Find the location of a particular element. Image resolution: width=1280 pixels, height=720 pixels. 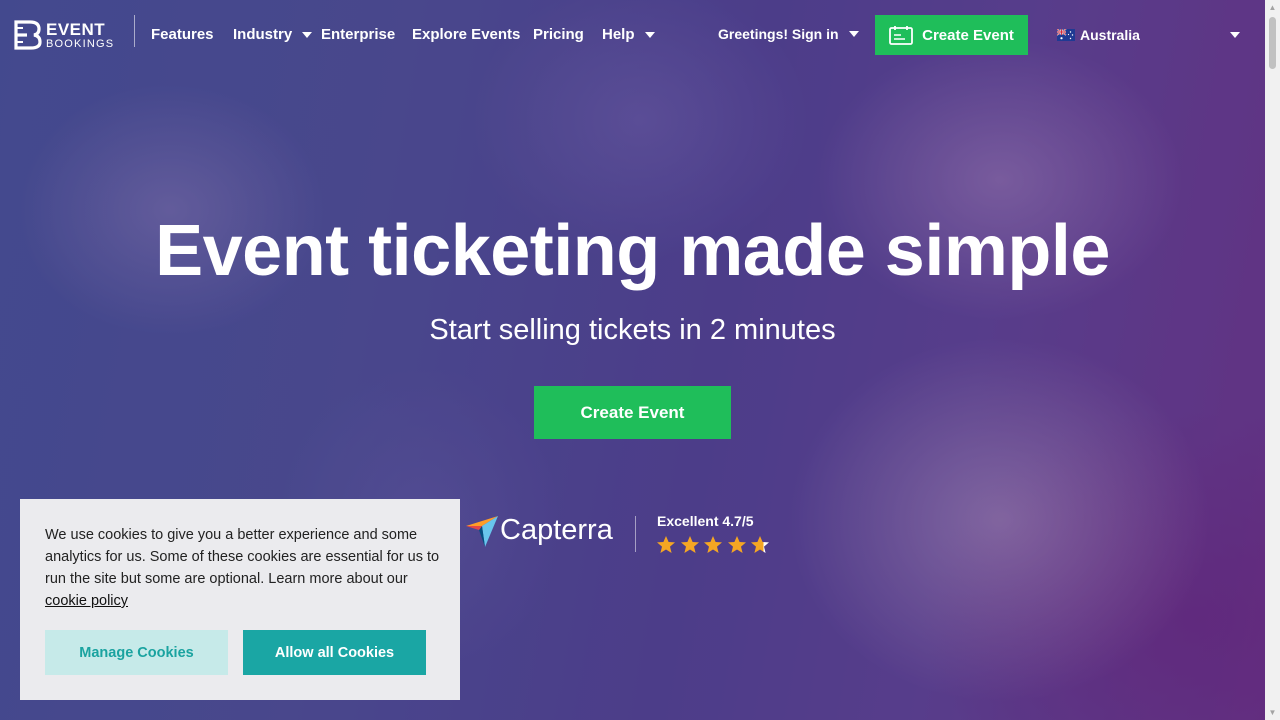

nav-features-label: Features is located at coordinates (182, 34).